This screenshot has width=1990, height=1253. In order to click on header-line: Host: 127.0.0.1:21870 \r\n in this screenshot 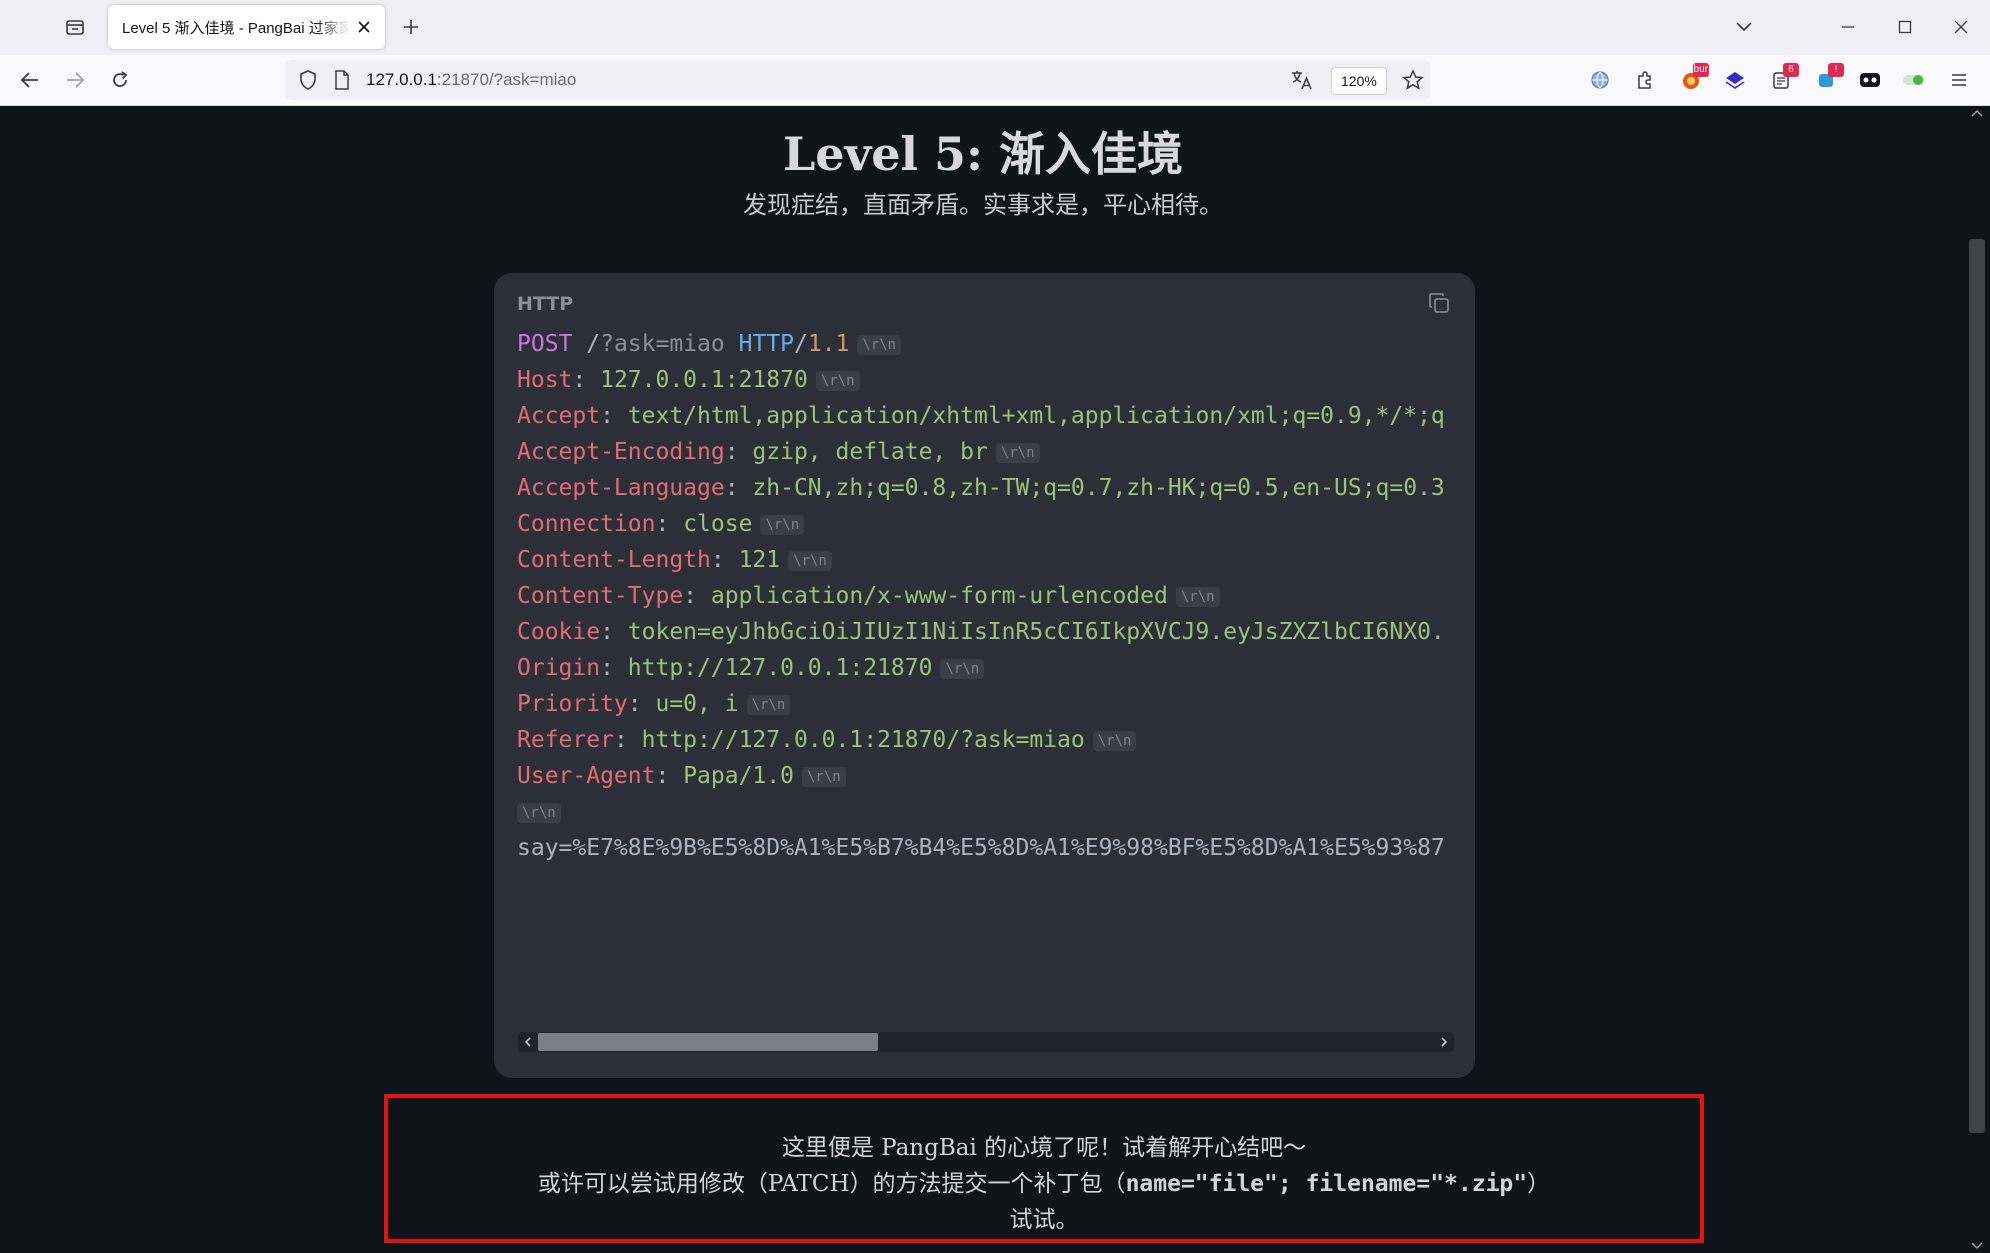, I will do `click(985, 380)`.